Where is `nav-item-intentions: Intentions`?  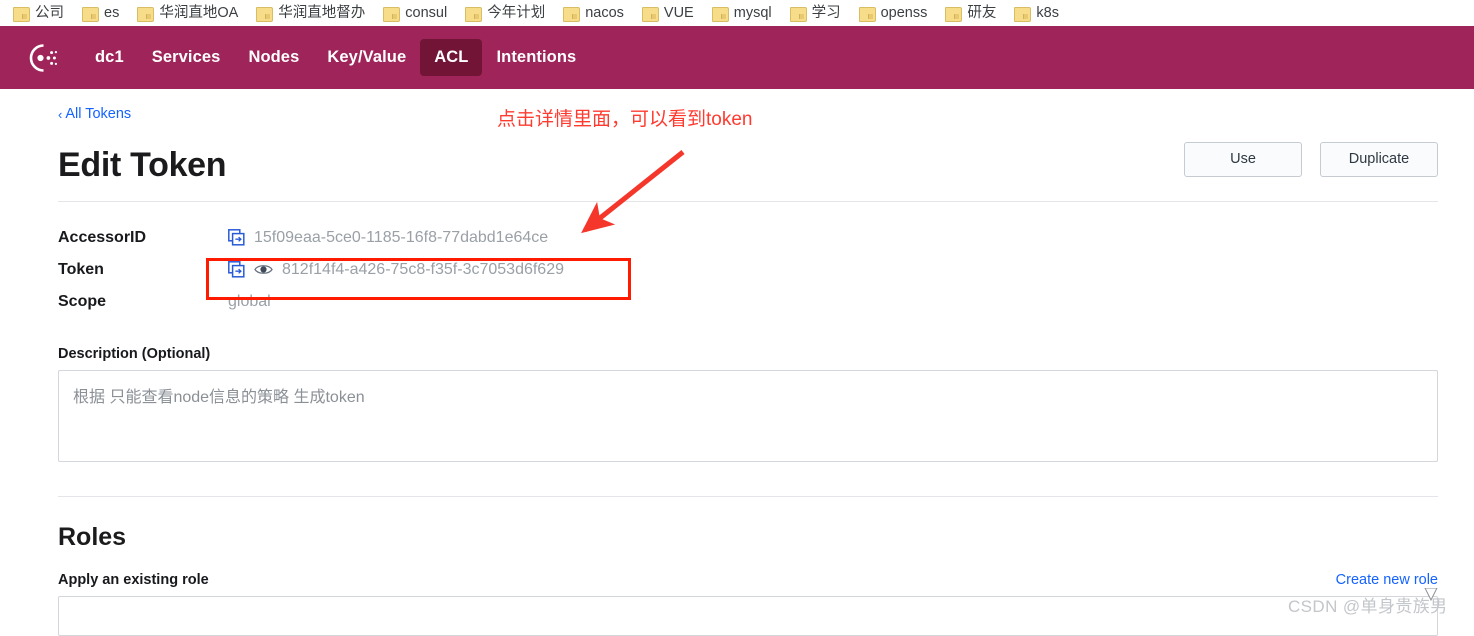 nav-item-intentions: Intentions is located at coordinates (536, 57).